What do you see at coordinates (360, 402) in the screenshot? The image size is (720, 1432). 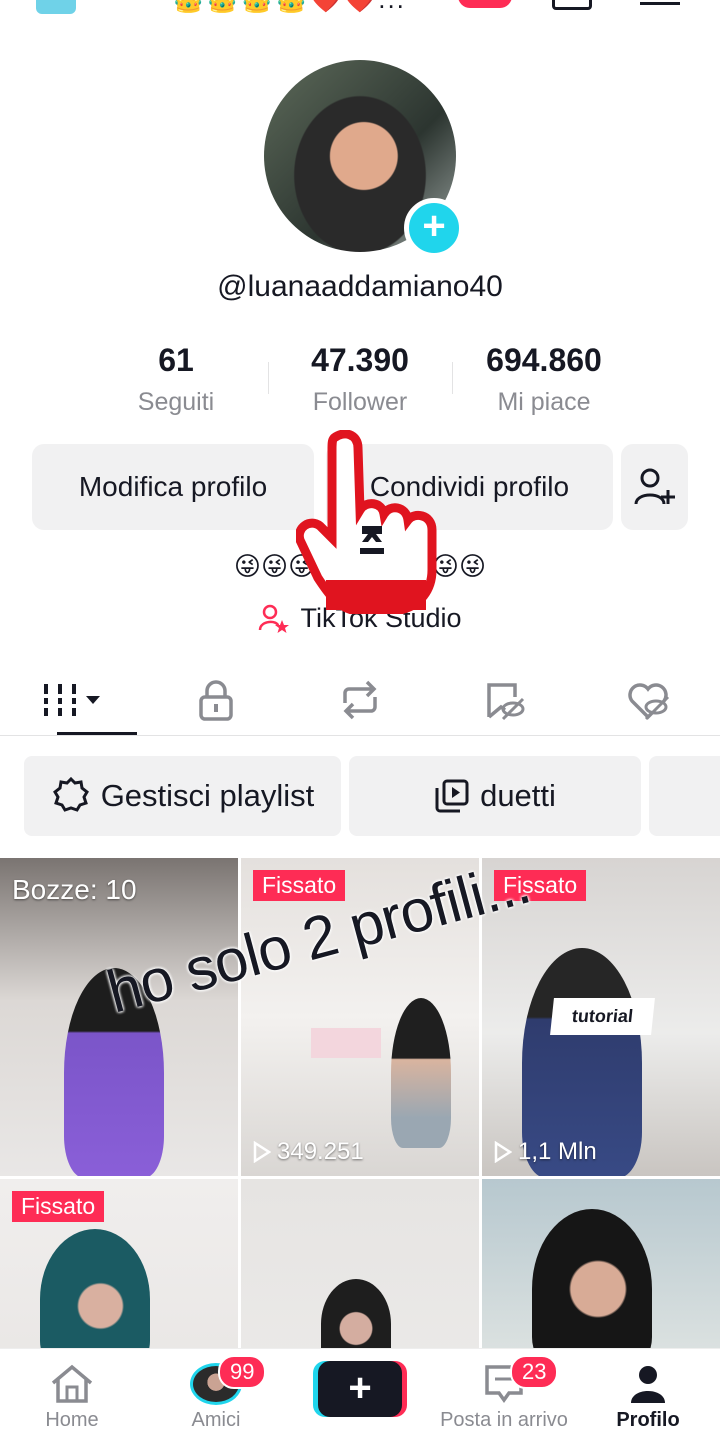 I see `stat-label: Follower` at bounding box center [360, 402].